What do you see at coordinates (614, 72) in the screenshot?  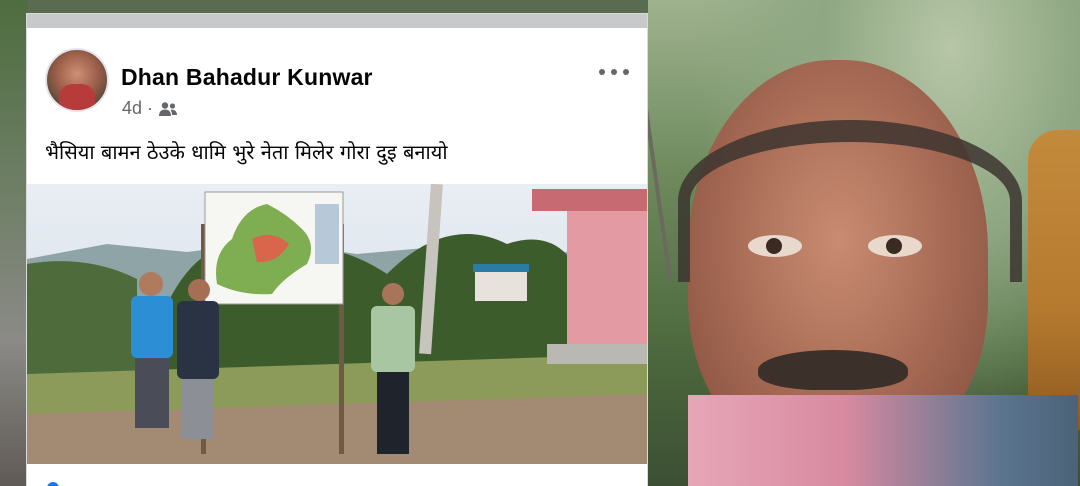 I see `more-options-button` at bounding box center [614, 72].